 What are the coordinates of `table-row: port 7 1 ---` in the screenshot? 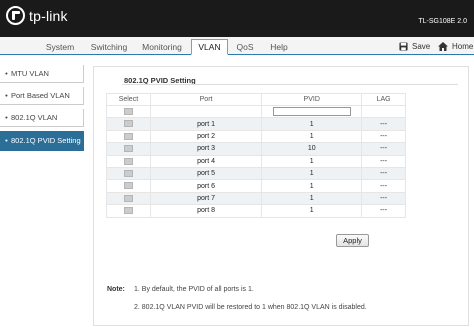 It's located at (256, 198).